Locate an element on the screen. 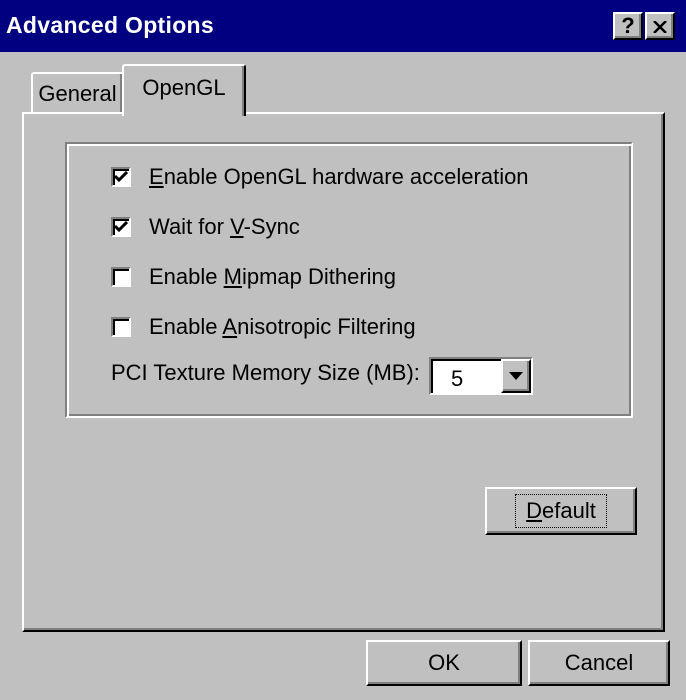 This screenshot has height=700, width=686. vsync-option: Wait for V-Sync is located at coordinates (205, 227).